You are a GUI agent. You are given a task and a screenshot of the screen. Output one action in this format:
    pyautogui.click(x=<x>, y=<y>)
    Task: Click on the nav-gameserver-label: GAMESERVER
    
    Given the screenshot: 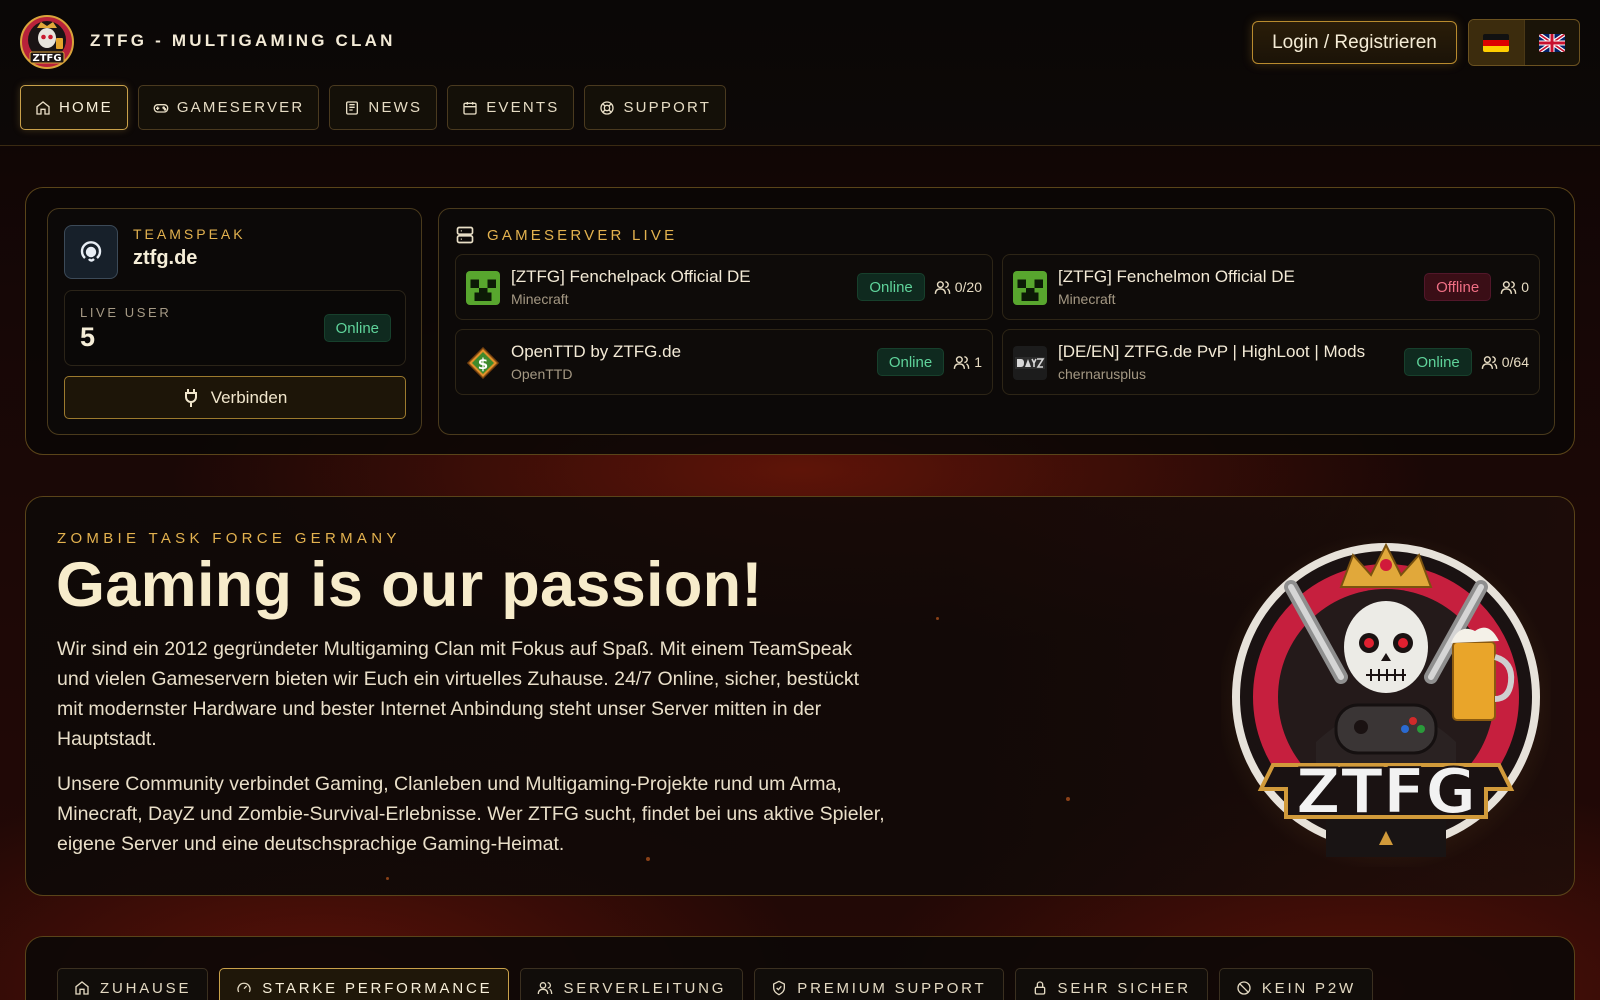 What is the action you would take?
    pyautogui.click(x=240, y=107)
    